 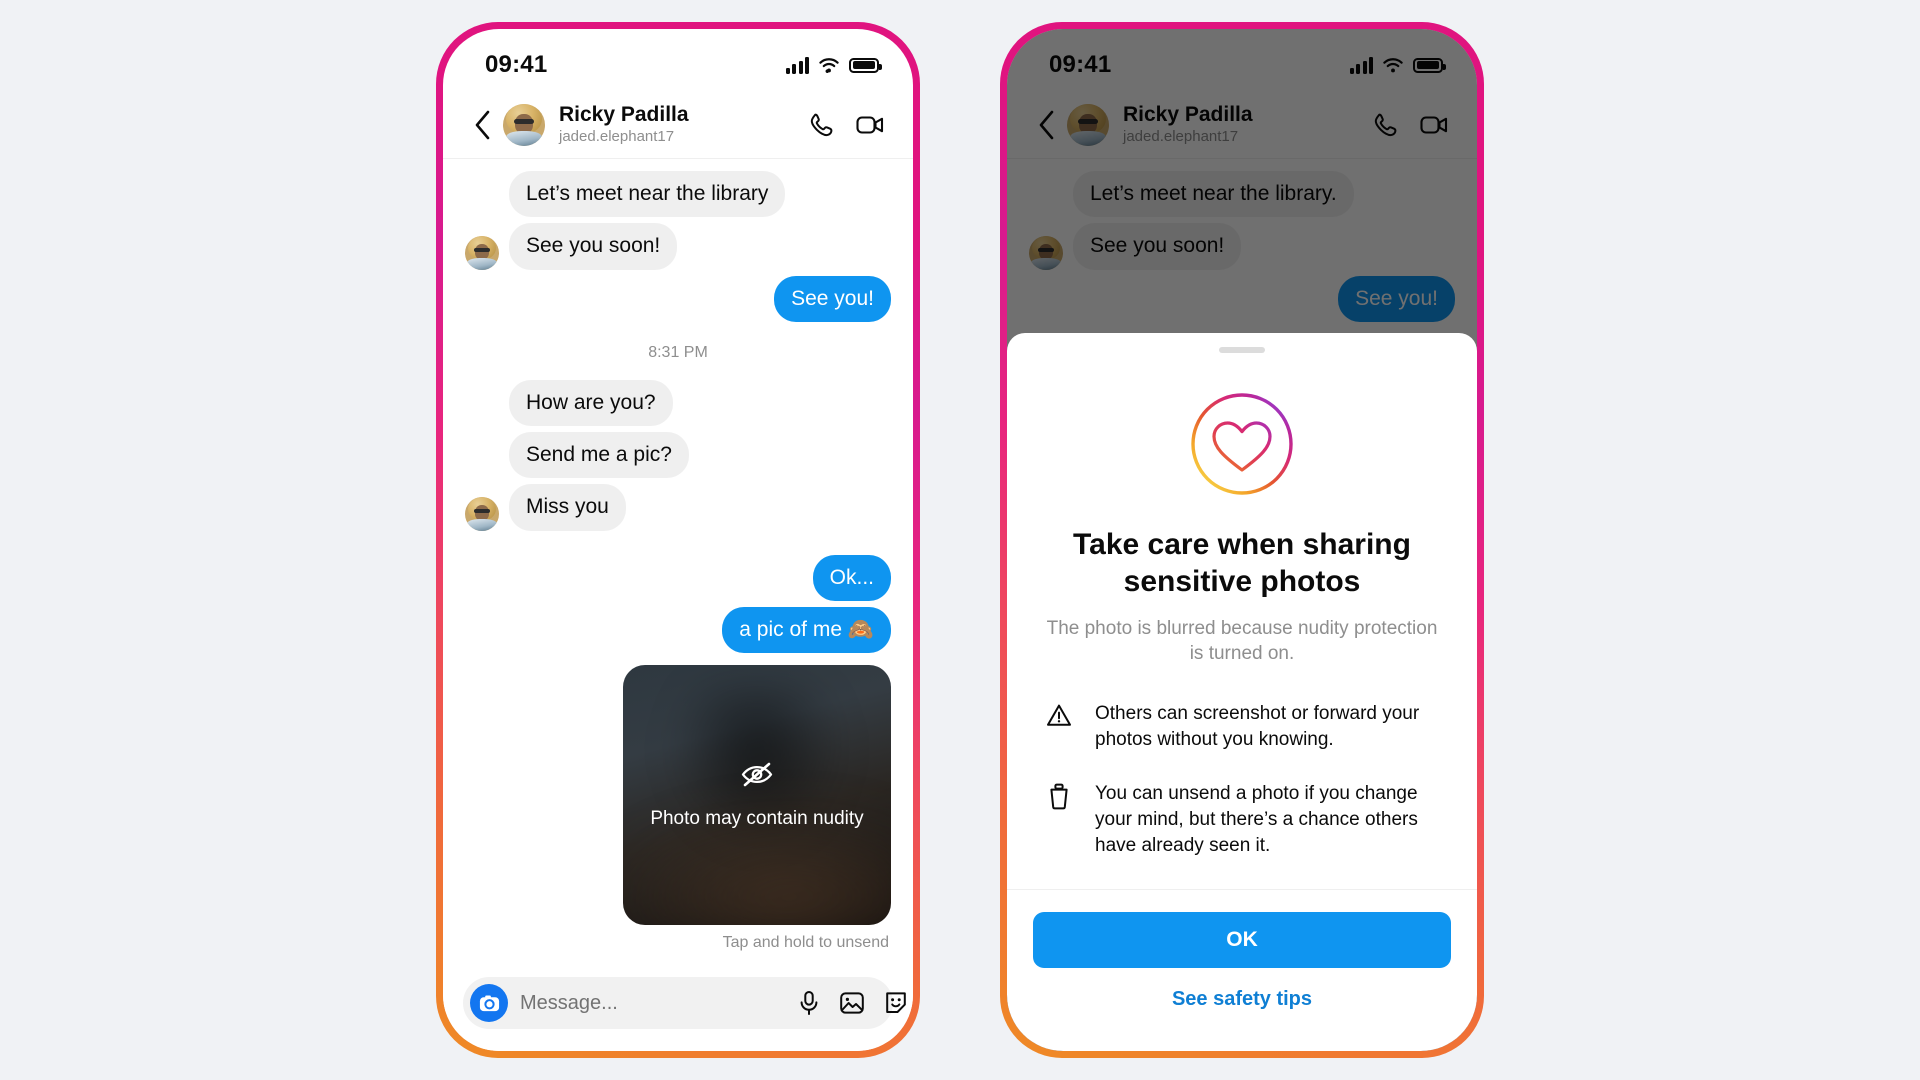 I want to click on signal-bars-icon, so click(x=797, y=65).